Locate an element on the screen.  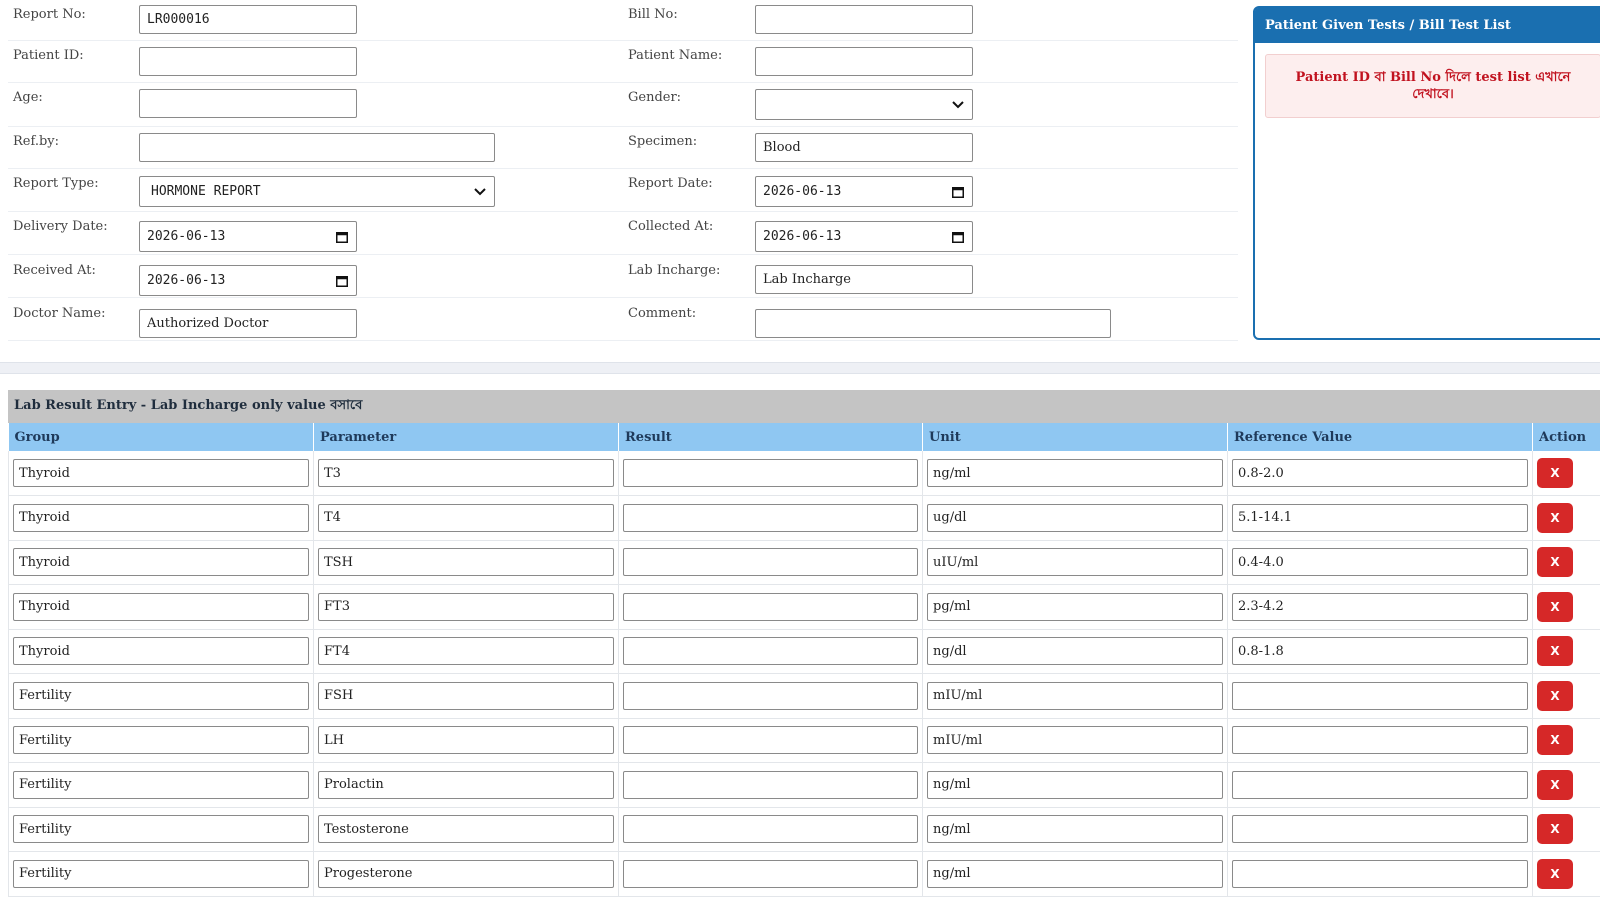
table-row: Thyroid T3 ng/ml 0.8-2.0 X is located at coordinates (804, 473).